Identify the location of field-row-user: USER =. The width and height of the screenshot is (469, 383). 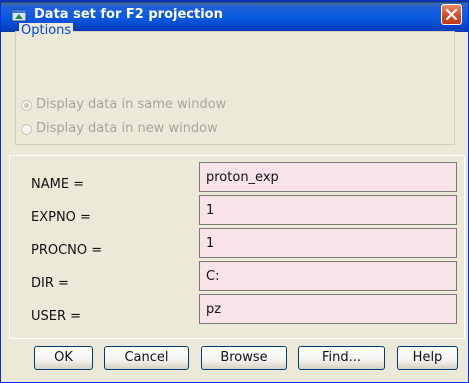
(238, 310).